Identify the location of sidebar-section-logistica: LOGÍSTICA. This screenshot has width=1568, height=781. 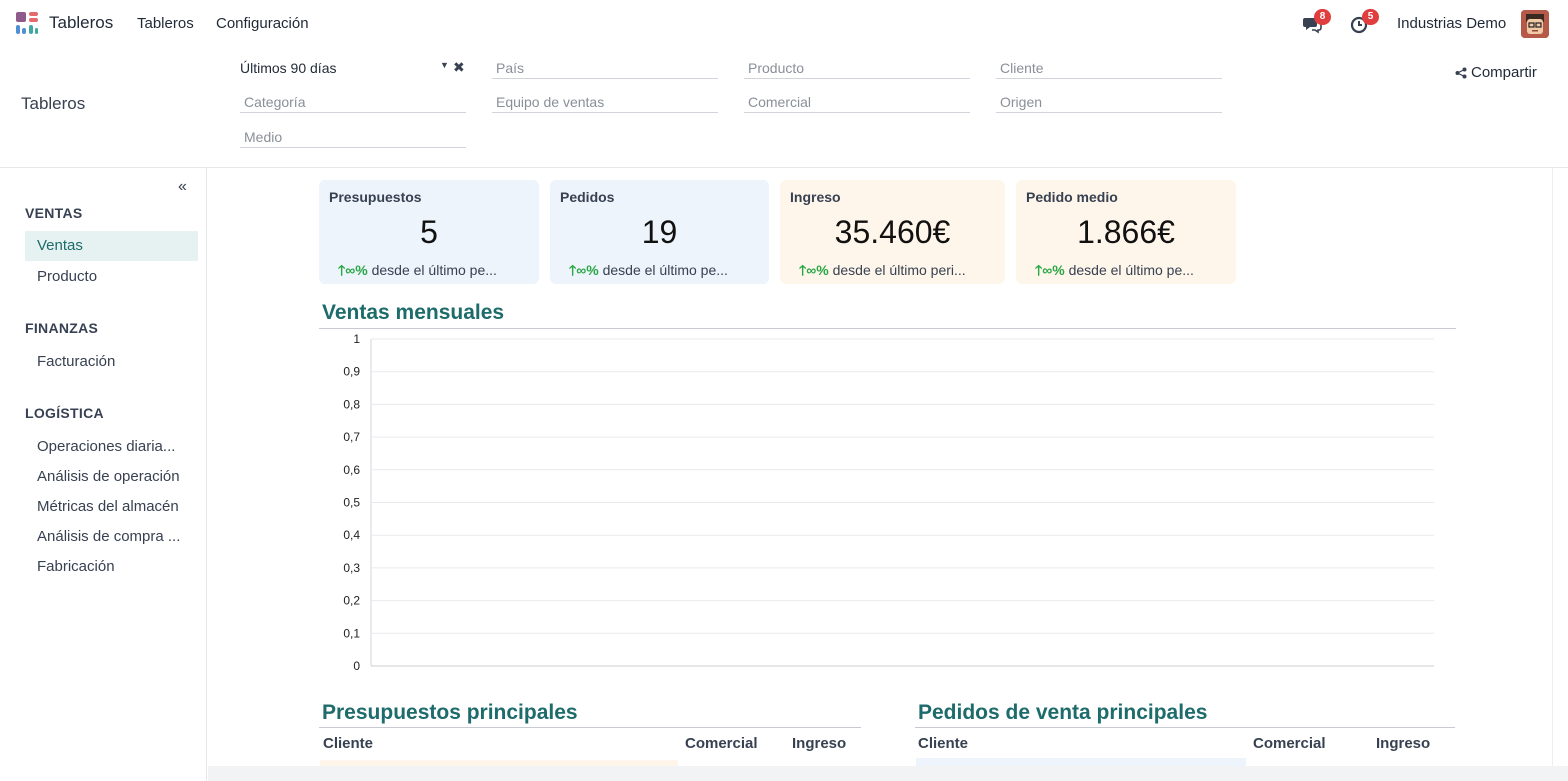
(64, 413).